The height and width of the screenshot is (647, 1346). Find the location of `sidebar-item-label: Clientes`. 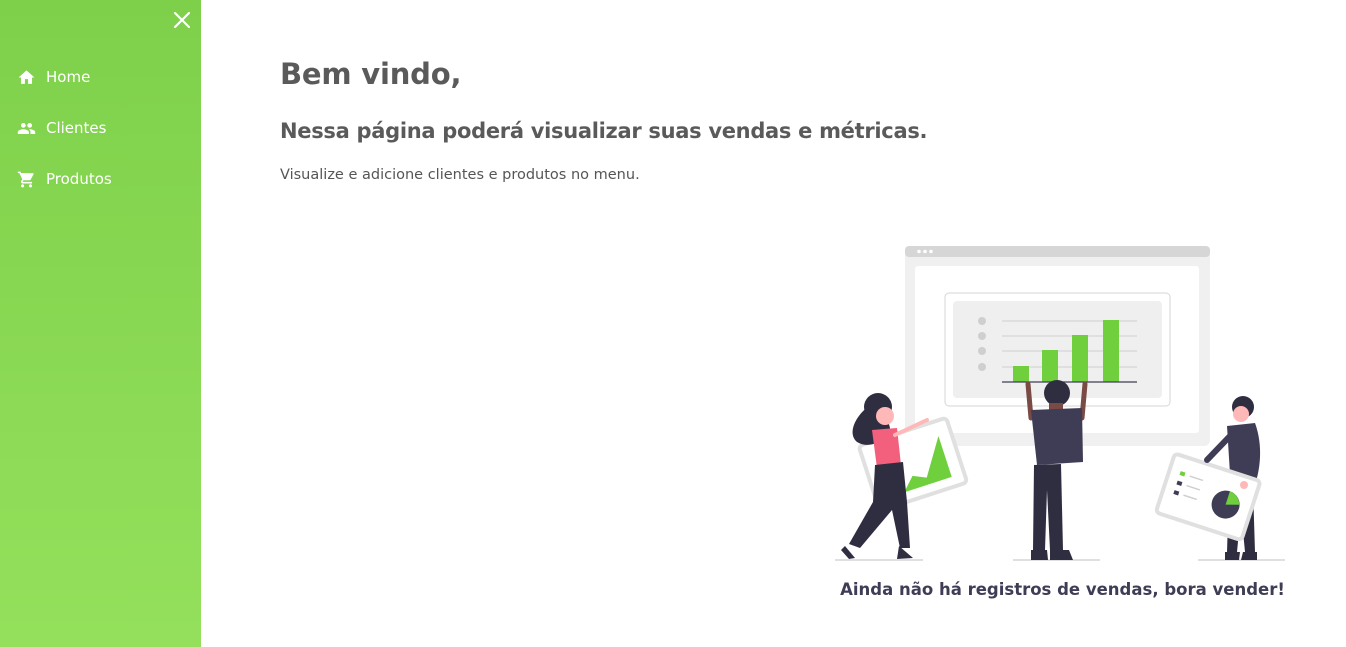

sidebar-item-label: Clientes is located at coordinates (76, 128).